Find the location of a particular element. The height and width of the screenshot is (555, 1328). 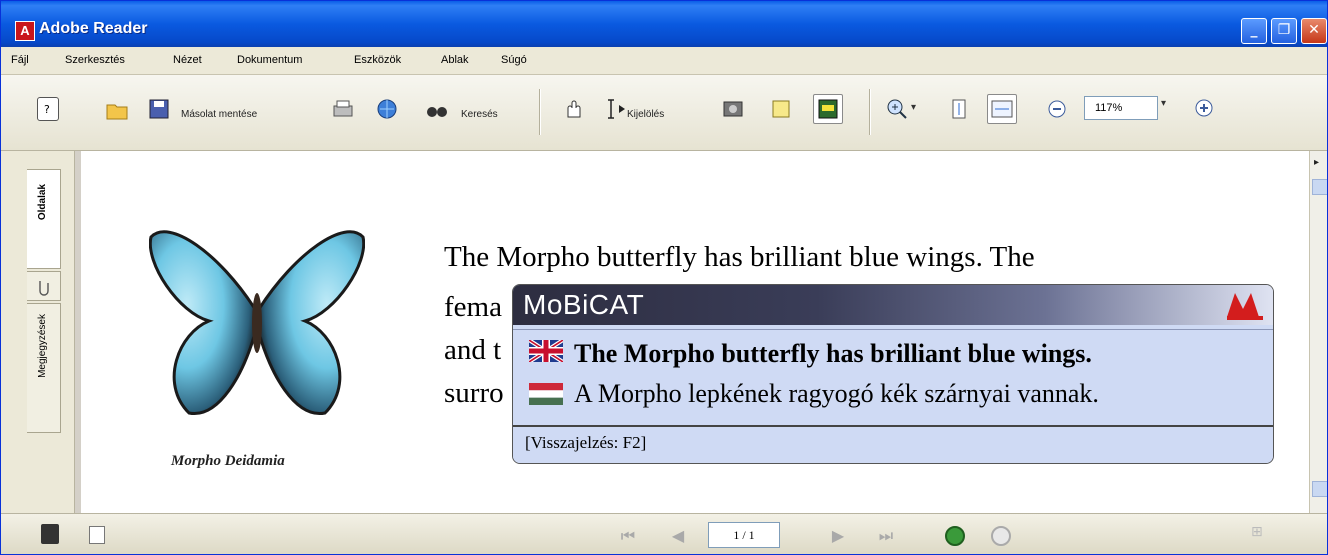

email-globe-icon is located at coordinates (387, 109).